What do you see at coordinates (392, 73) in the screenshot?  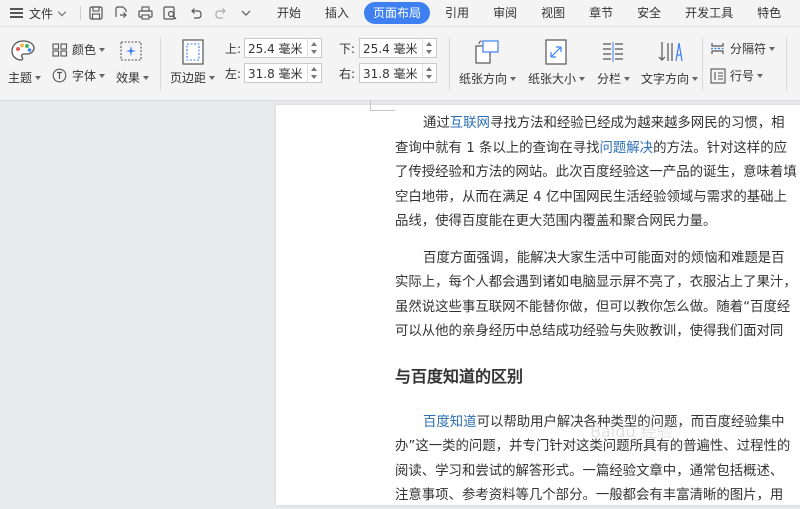 I see `right-margin-input` at bounding box center [392, 73].